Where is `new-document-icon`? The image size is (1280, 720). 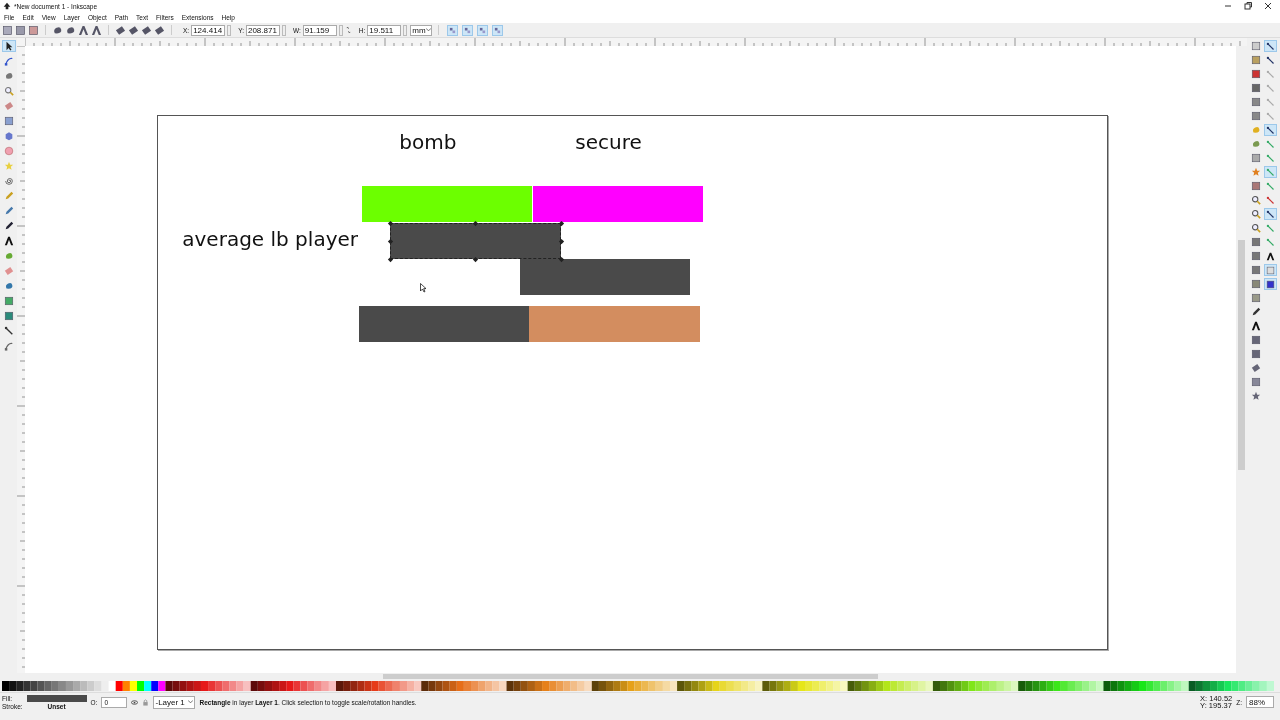 new-document-icon is located at coordinates (1255, 46).